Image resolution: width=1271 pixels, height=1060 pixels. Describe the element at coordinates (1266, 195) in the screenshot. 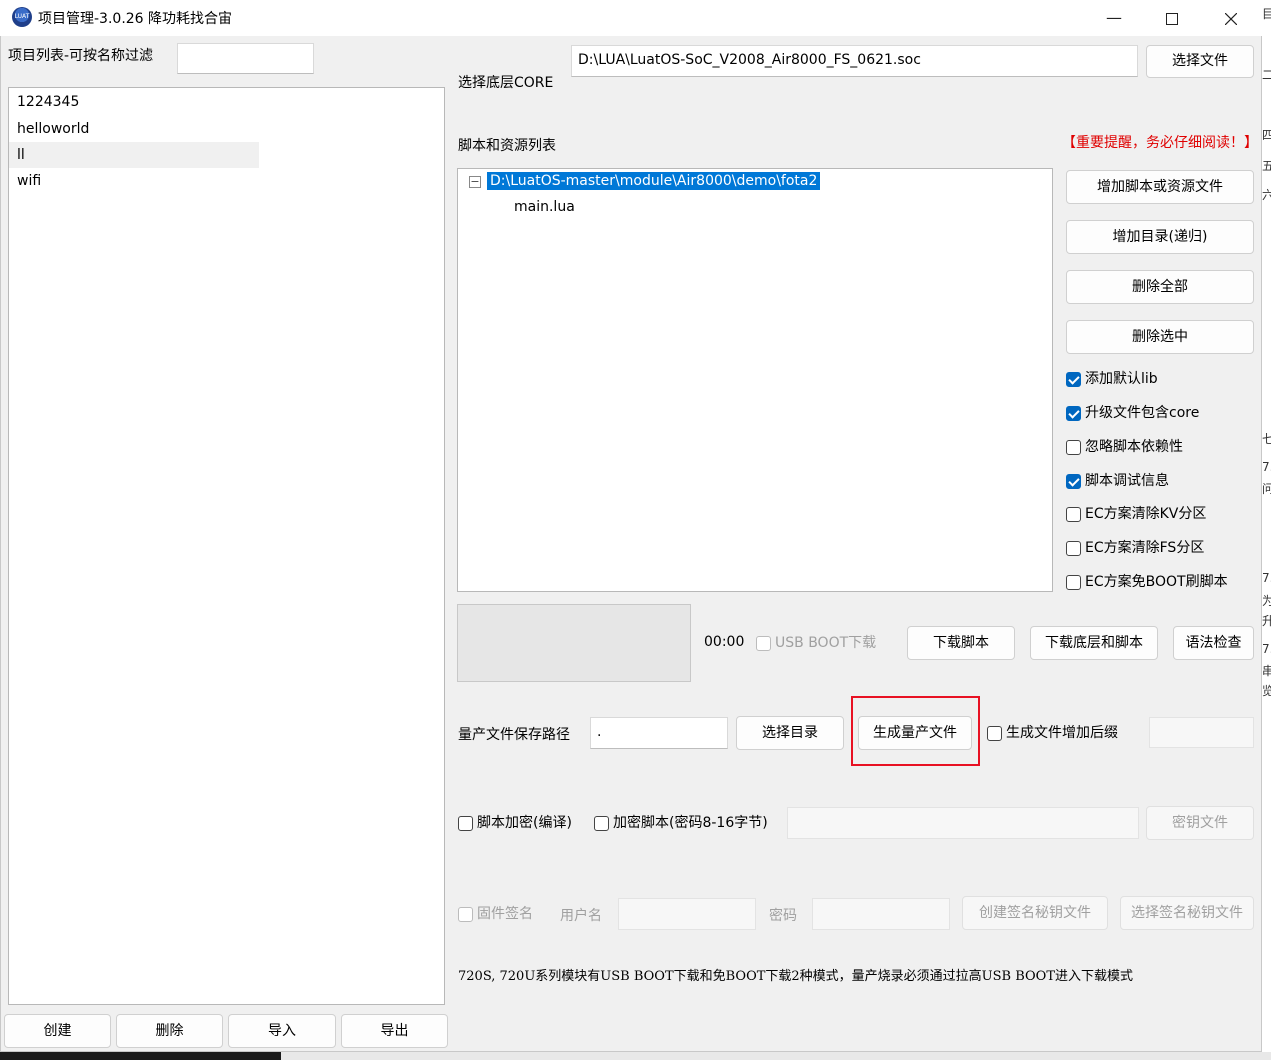

I see `edge-text: 六` at that location.